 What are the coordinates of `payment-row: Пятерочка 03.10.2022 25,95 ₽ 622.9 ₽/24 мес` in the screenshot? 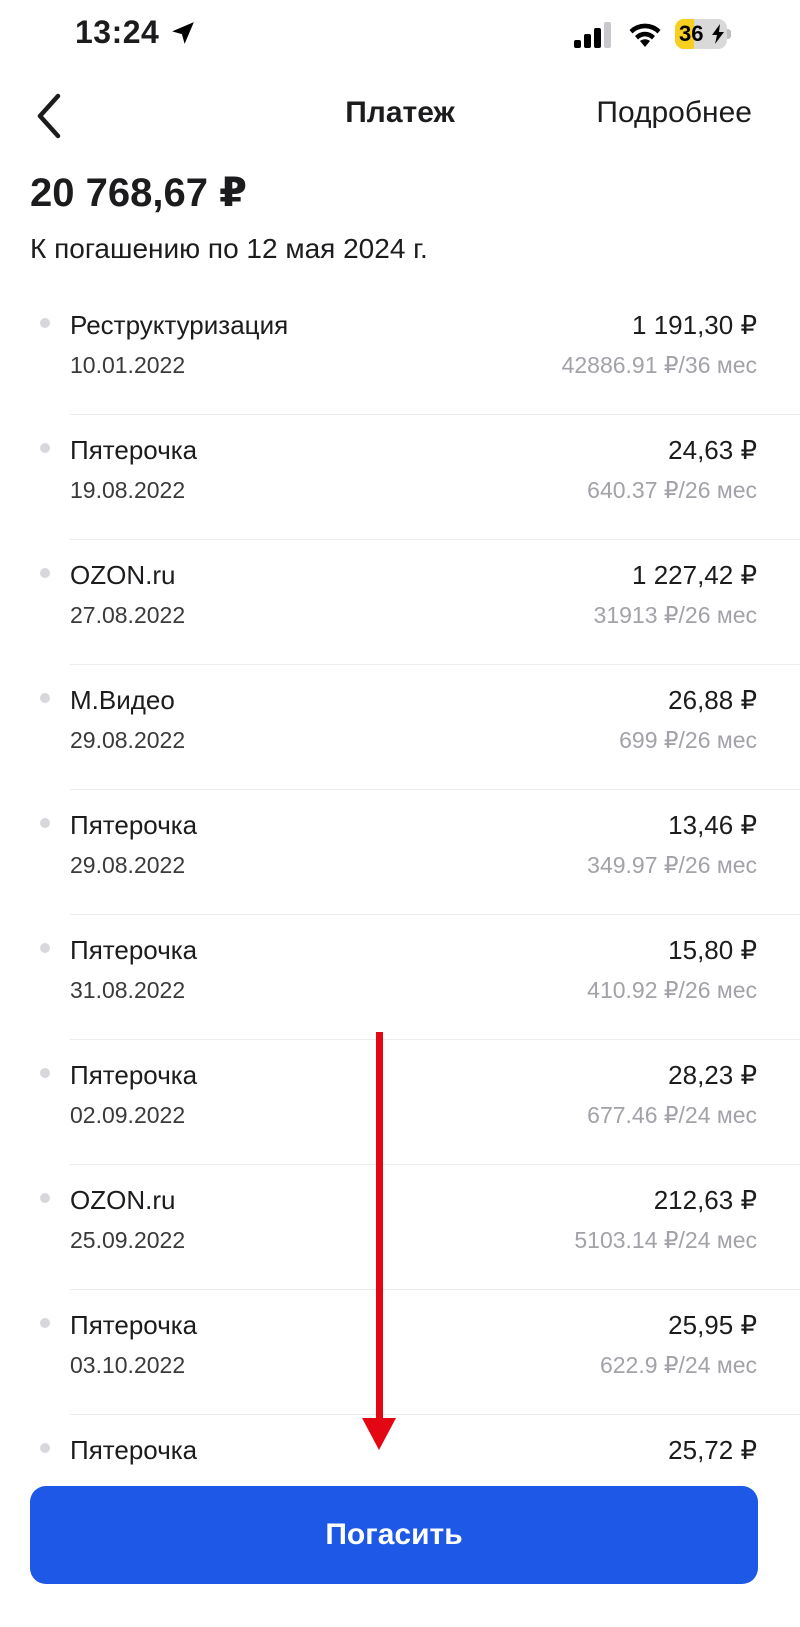 It's located at (400, 1352).